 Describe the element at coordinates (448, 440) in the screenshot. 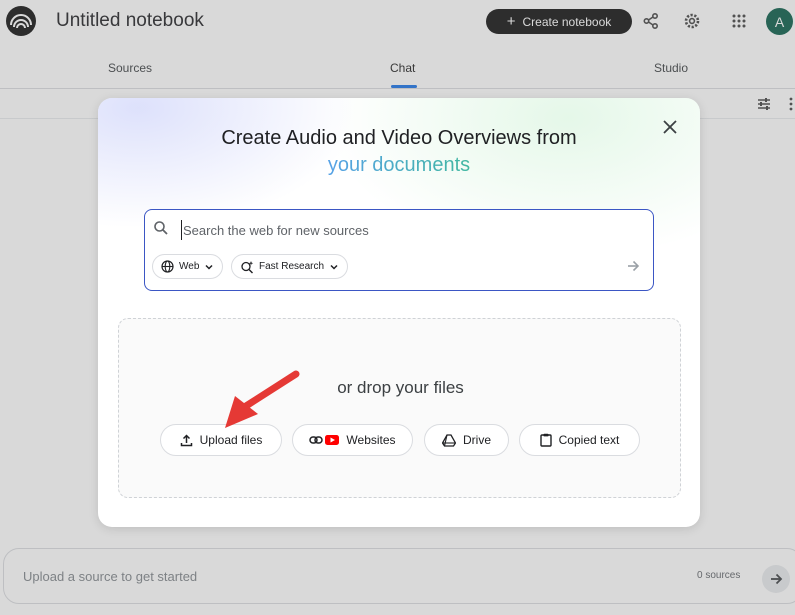

I see `drive-icon` at that location.